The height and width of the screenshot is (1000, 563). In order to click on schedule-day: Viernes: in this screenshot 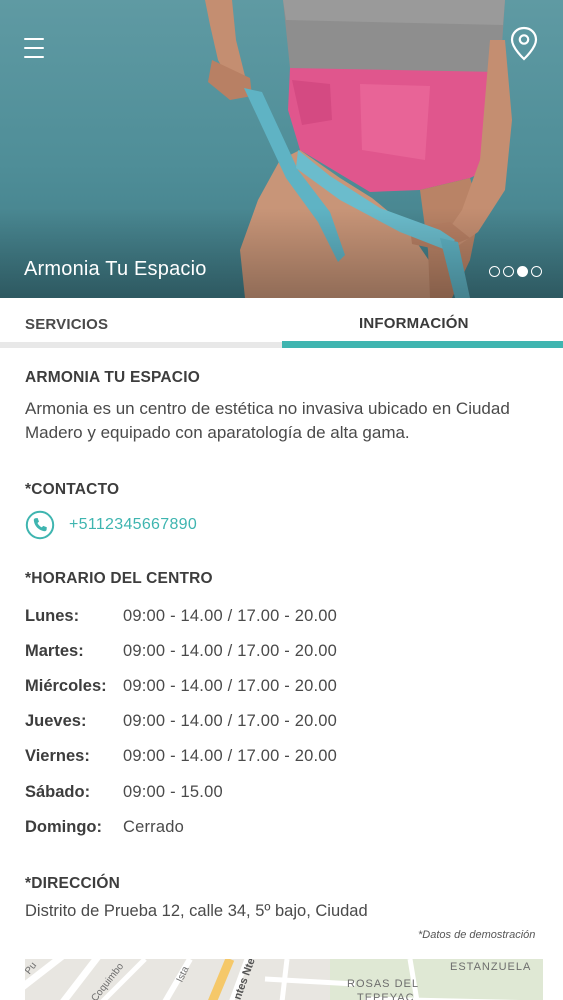, I will do `click(57, 756)`.